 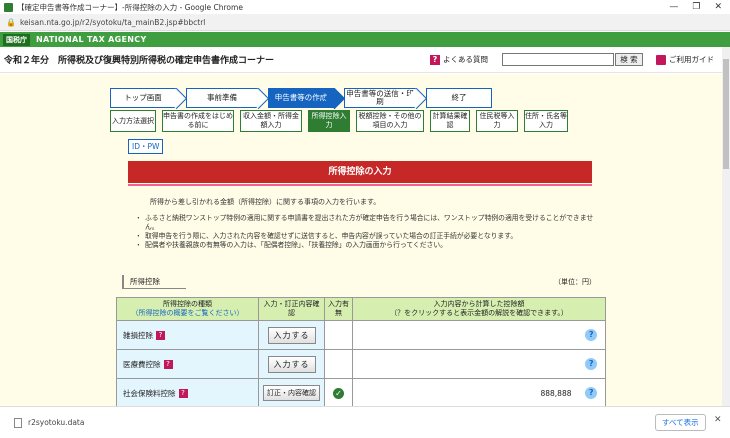 I want to click on substep-result: 計算結果確認, so click(x=450, y=121).